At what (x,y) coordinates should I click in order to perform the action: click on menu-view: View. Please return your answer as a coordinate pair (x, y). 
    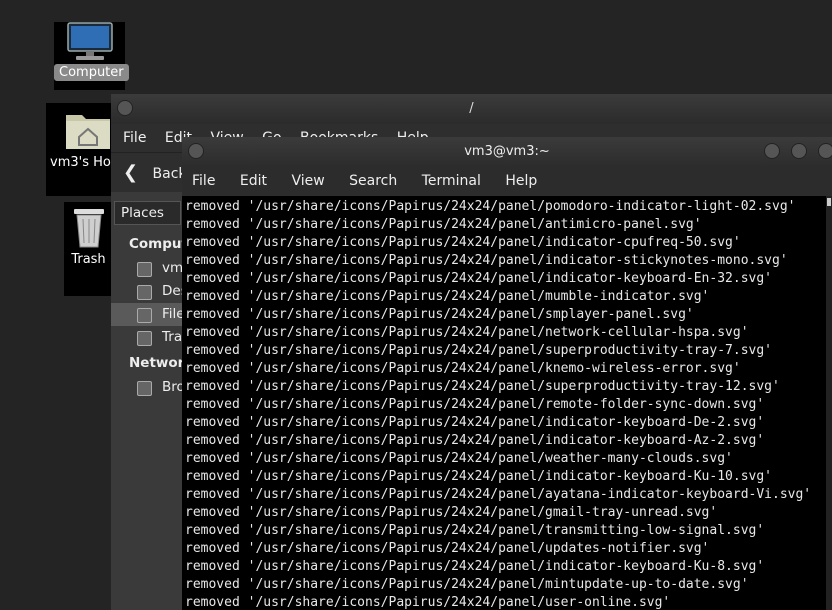
    Looking at the image, I should click on (307, 181).